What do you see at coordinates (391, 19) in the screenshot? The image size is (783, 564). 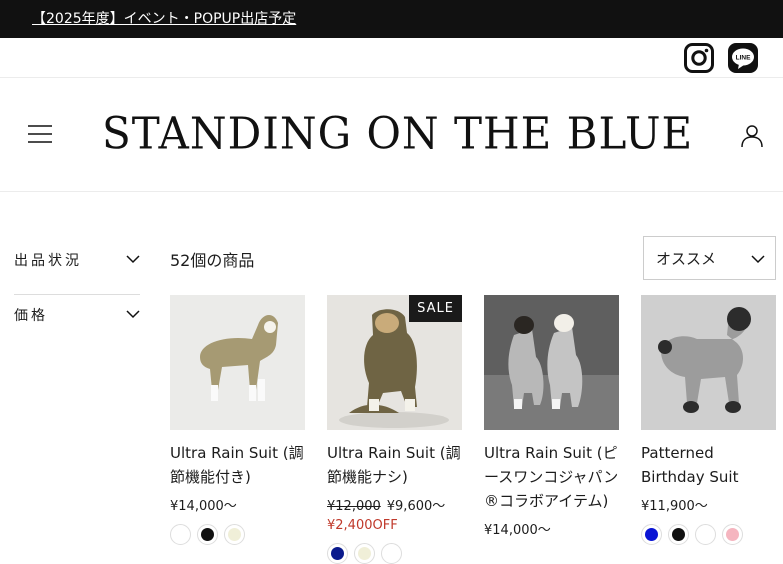 I see `announcement-bar: 【2025年度】イベント・POPUP出店予定` at bounding box center [391, 19].